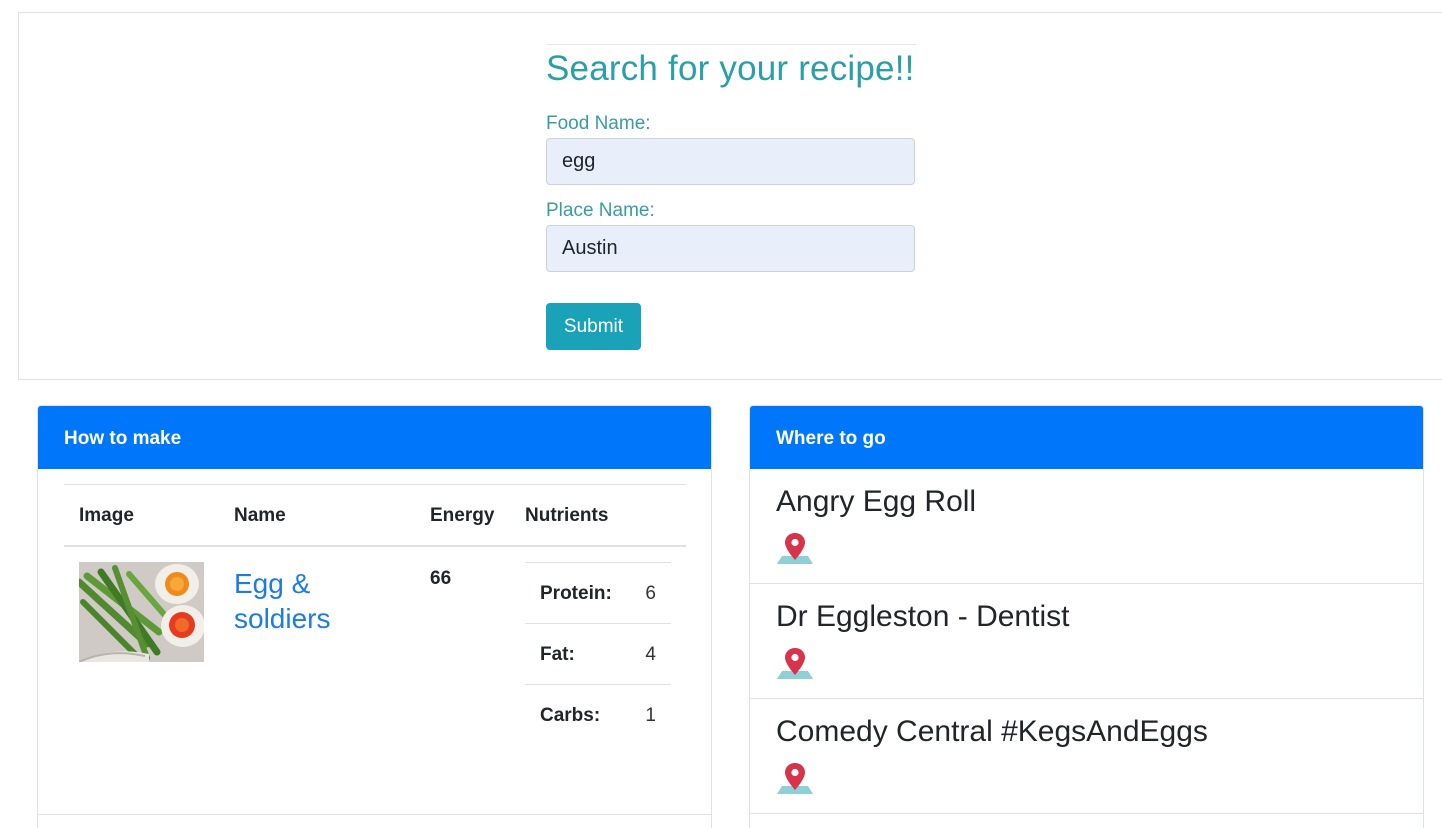  Describe the element at coordinates (650, 654) in the screenshot. I see `nutrient-value: 4` at that location.